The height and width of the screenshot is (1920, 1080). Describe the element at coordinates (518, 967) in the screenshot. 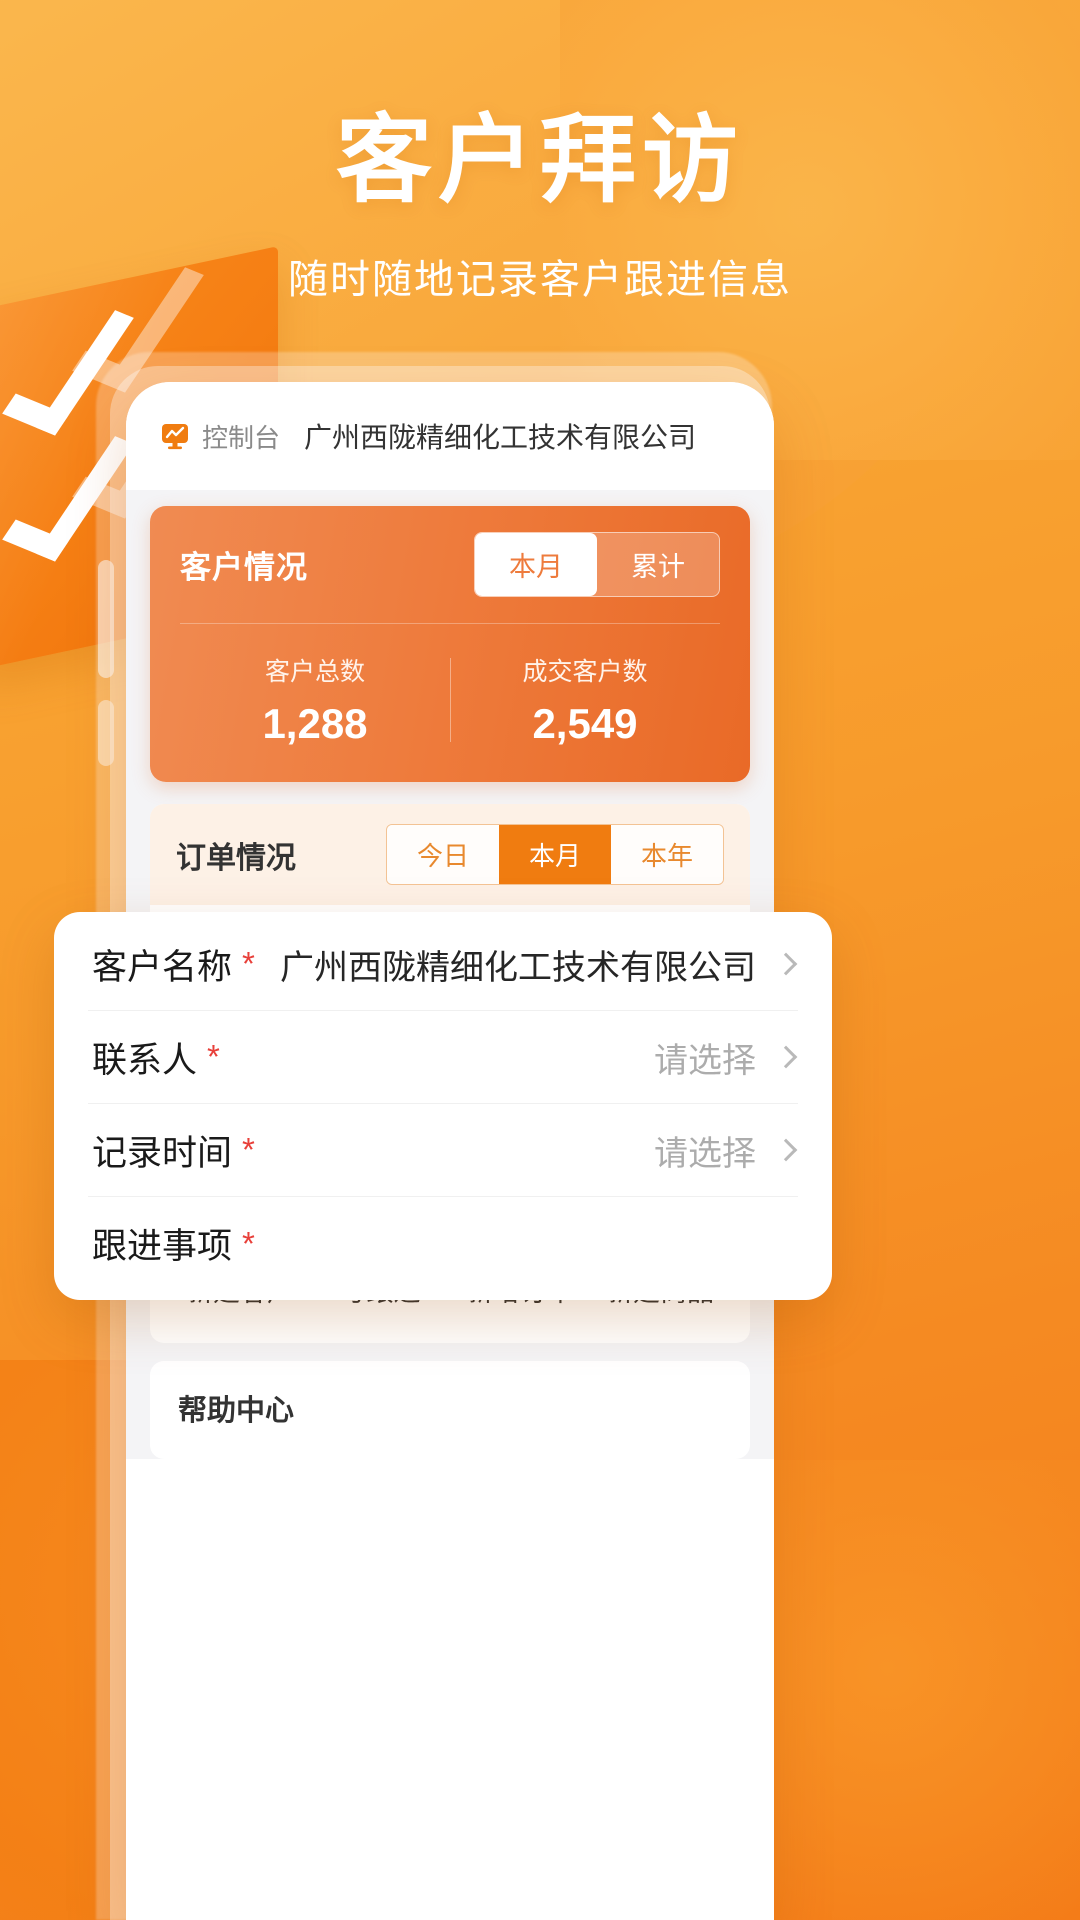

I see `field-value: 广州西陇精细化工技术有限公司` at that location.